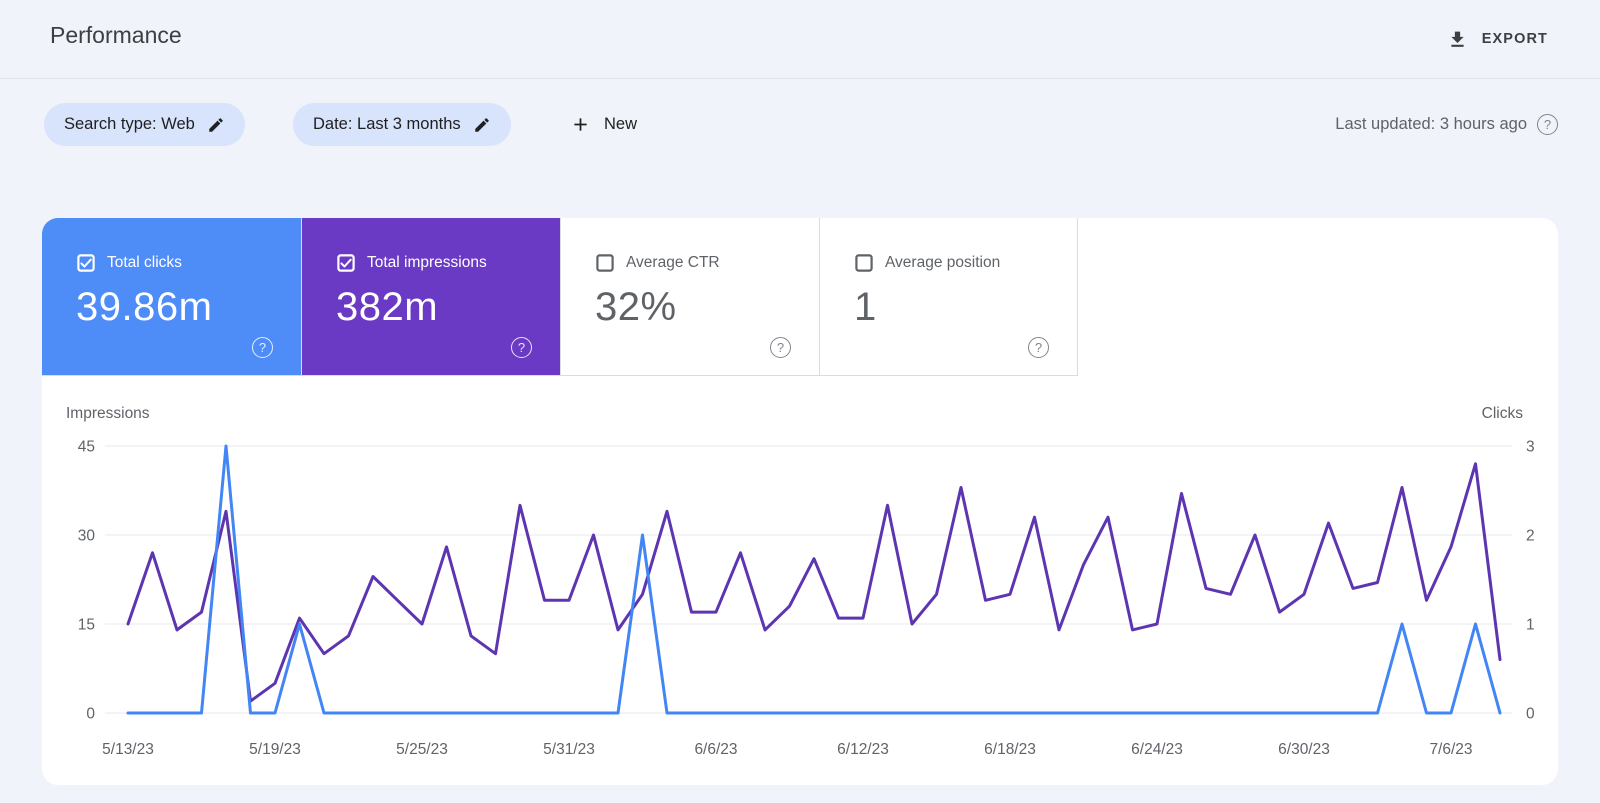  I want to click on metric-label: Total clicks, so click(144, 262).